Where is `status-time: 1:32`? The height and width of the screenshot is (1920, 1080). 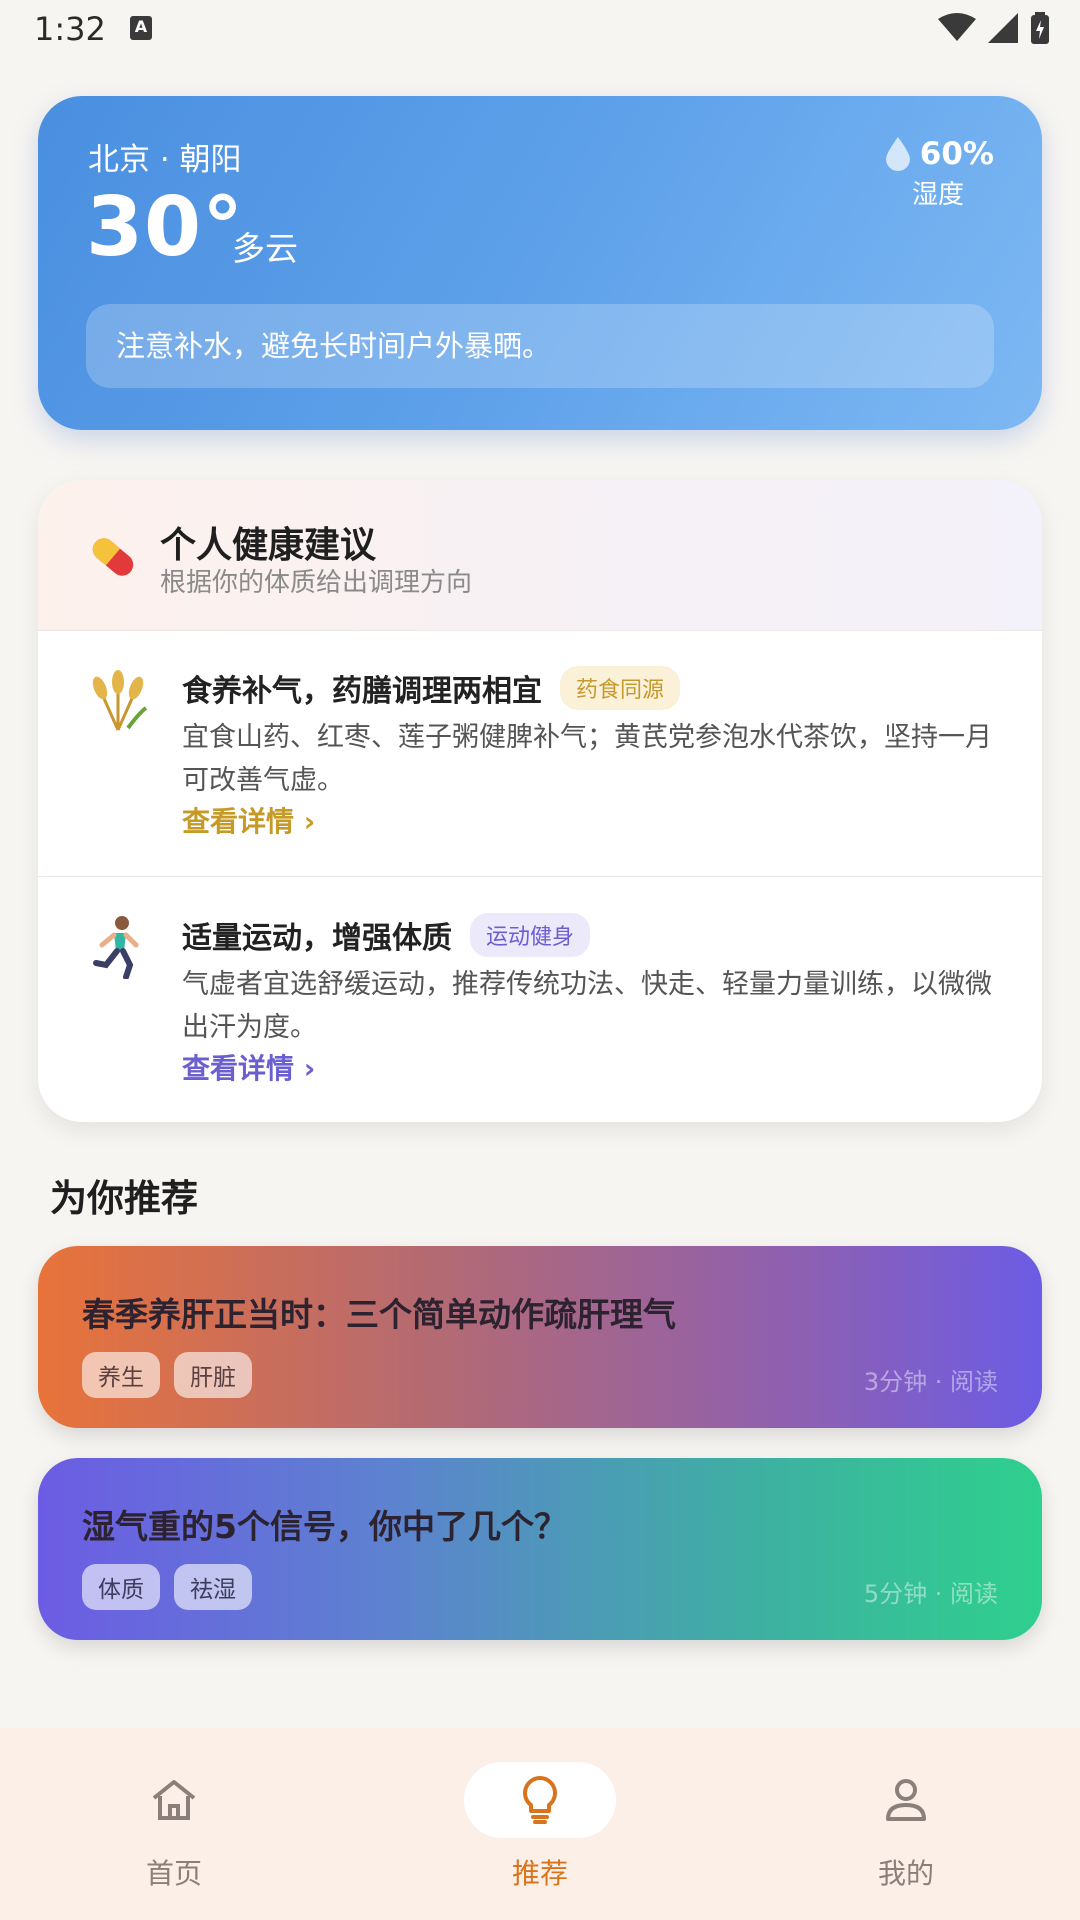 status-time: 1:32 is located at coordinates (70, 29).